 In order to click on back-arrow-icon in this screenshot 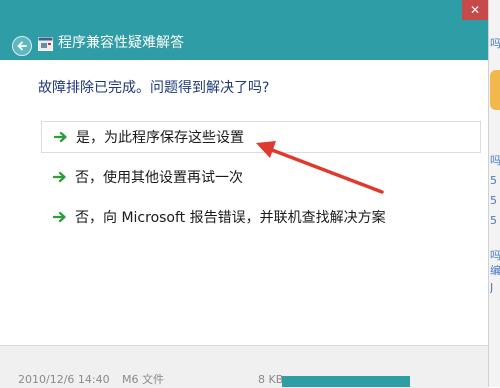, I will do `click(22, 46)`.